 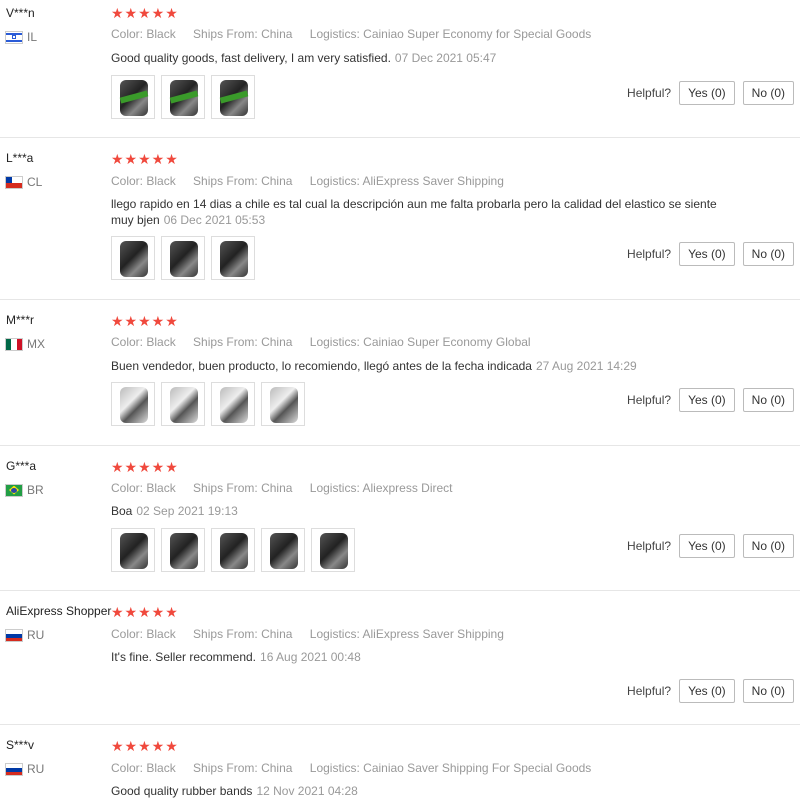 I want to click on reviewer-country: BR, so click(x=25, y=490).